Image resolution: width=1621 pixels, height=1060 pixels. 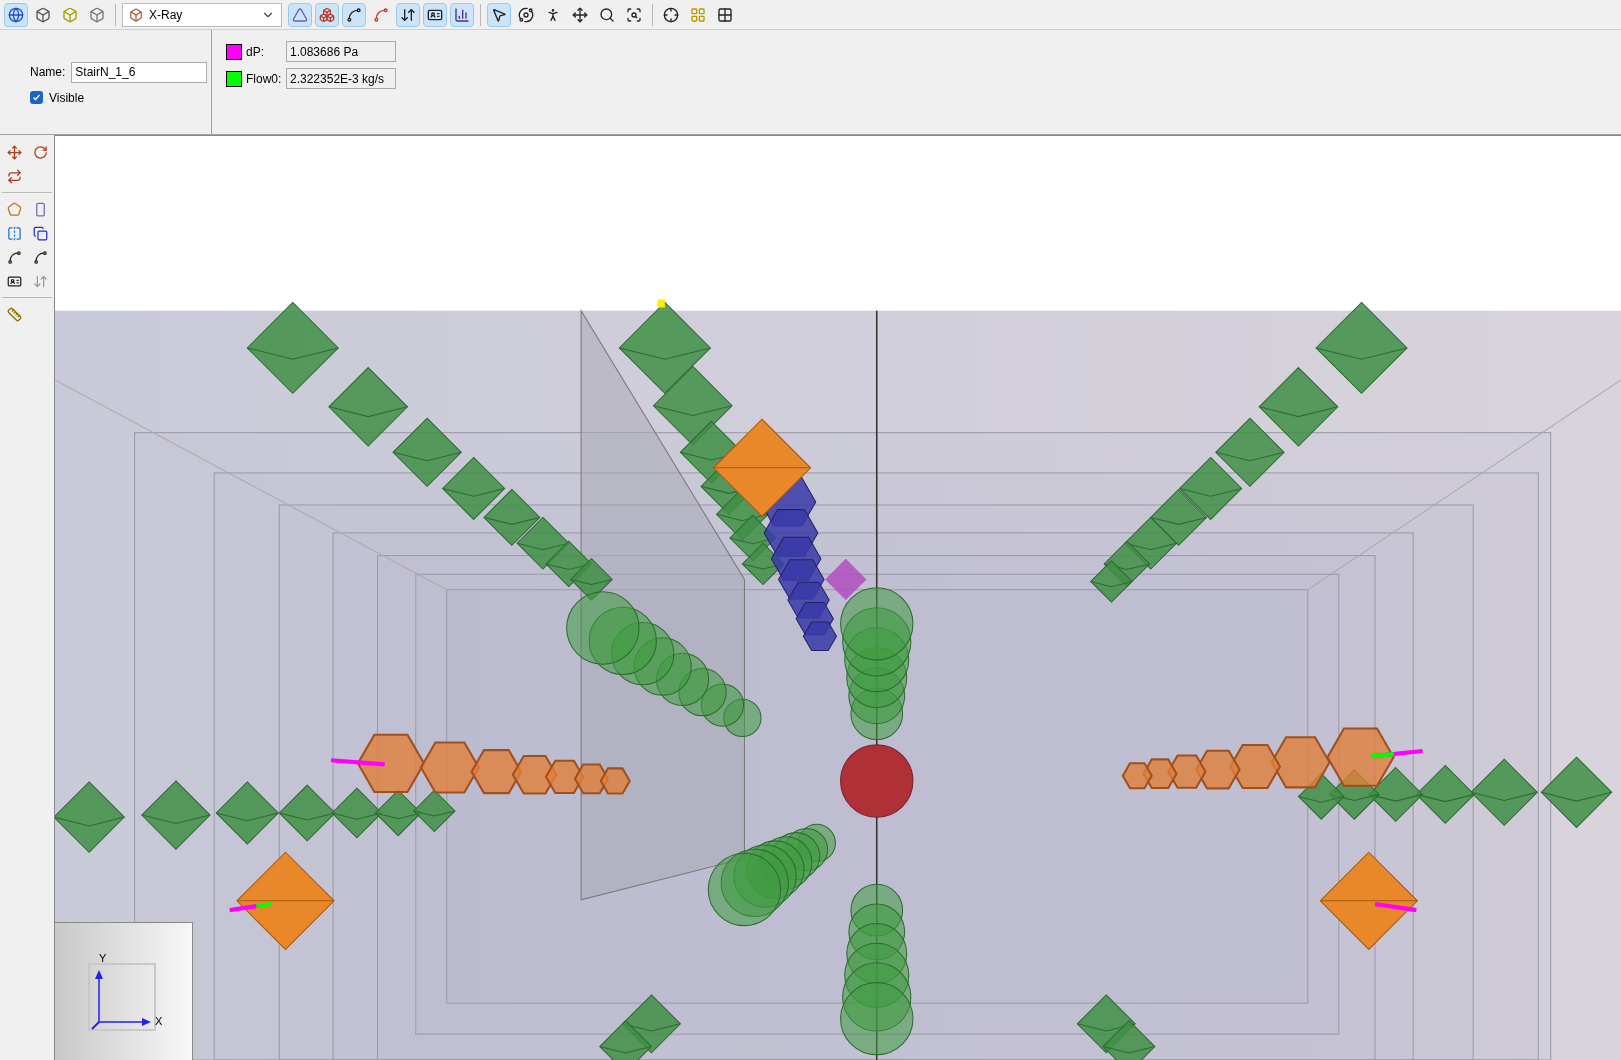 I want to click on orbit-icon, so click(x=526, y=14).